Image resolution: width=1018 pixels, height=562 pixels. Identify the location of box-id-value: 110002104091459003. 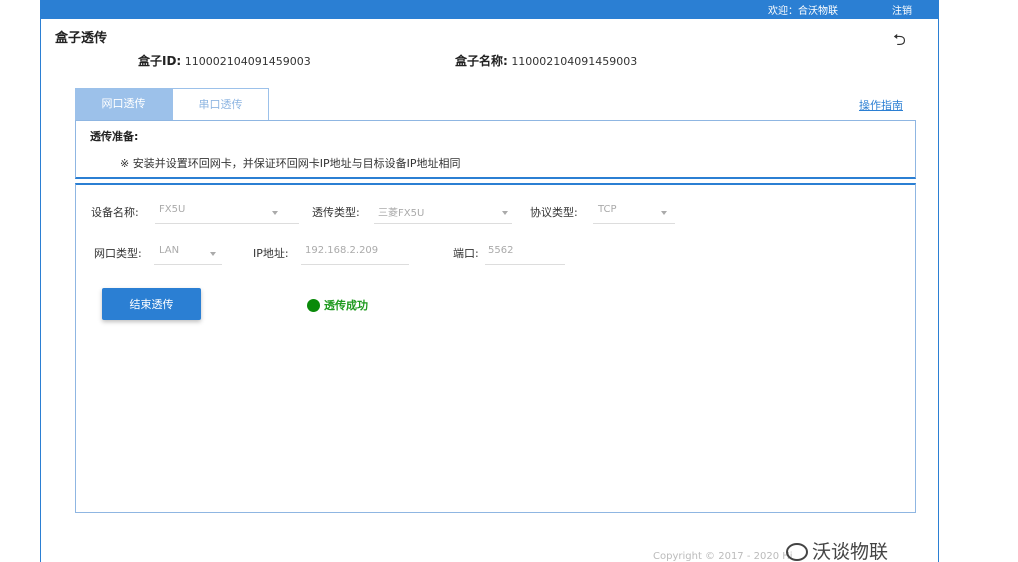
(247, 61).